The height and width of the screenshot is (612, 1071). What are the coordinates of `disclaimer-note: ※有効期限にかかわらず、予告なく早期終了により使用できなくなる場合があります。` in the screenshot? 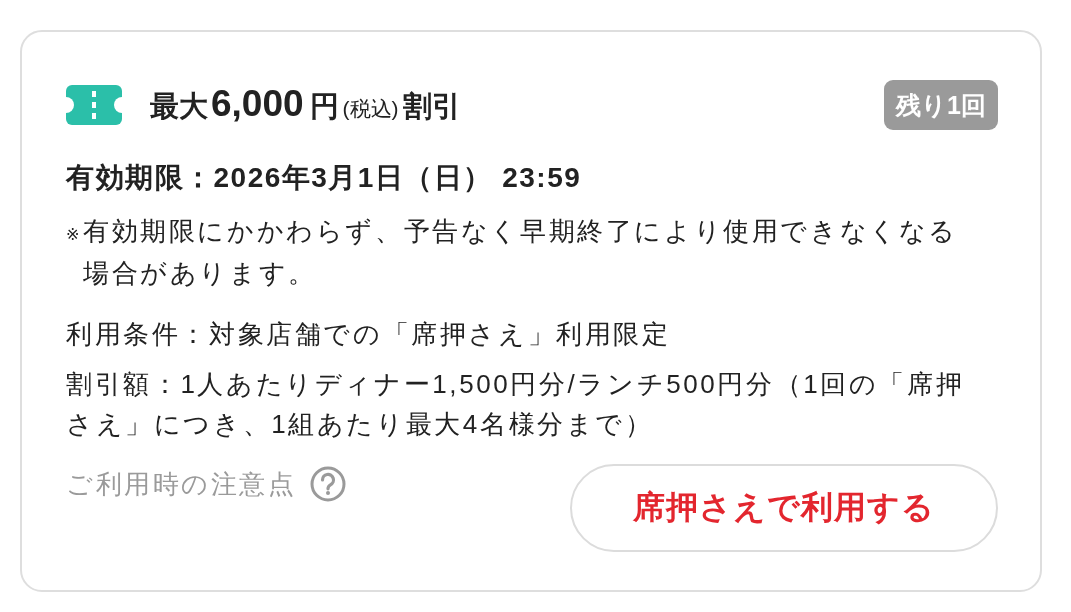 It's located at (512, 252).